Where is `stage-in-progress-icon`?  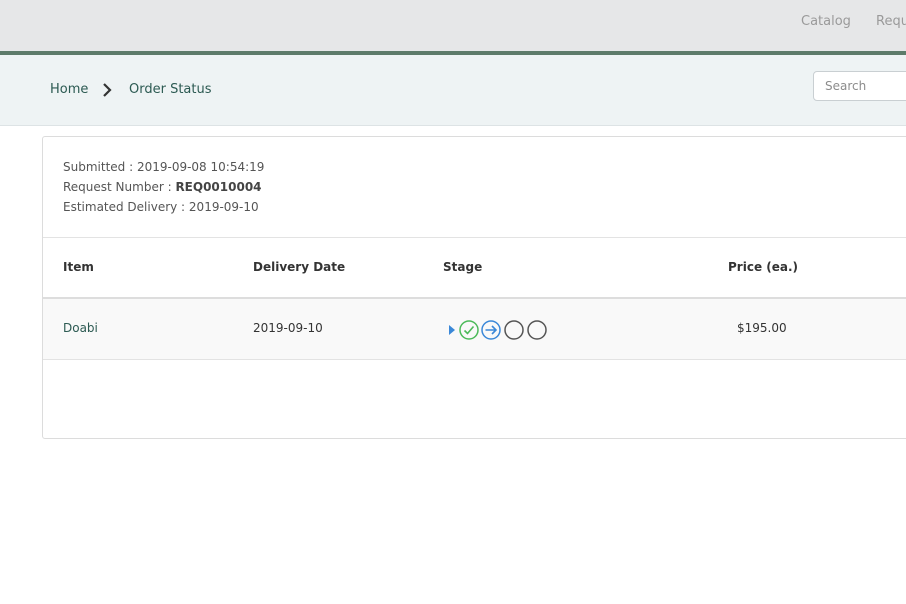 stage-in-progress-icon is located at coordinates (491, 330).